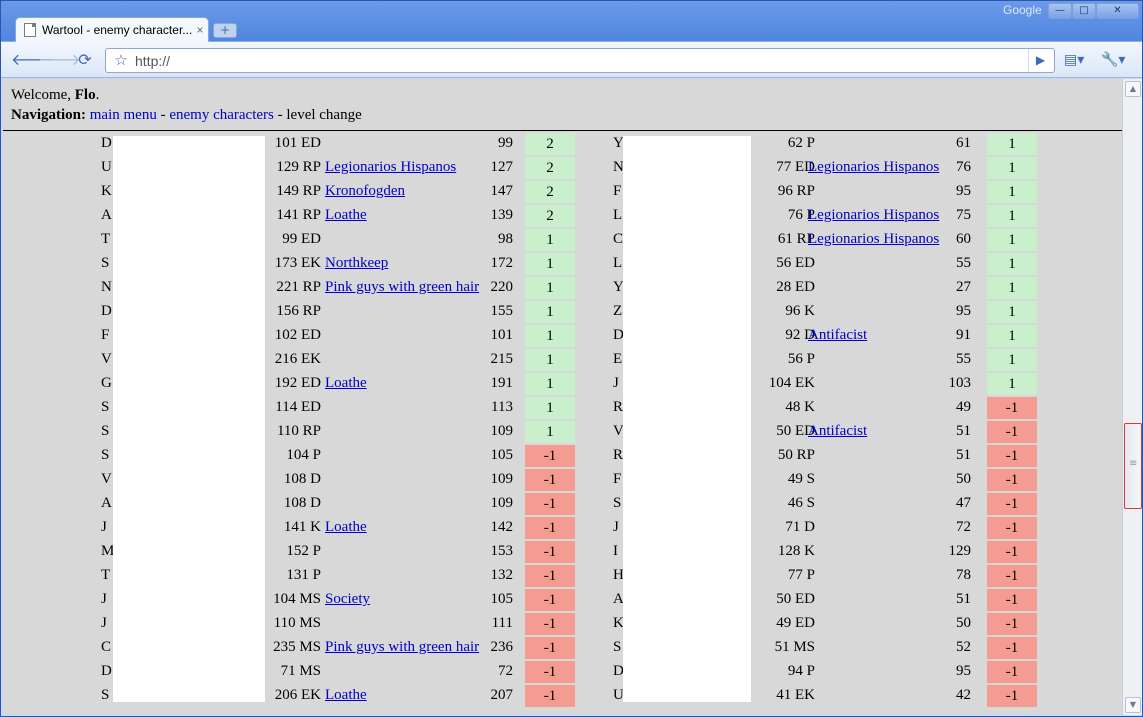 Image resolution: width=1143 pixels, height=717 pixels. What do you see at coordinates (800, 335) in the screenshot?
I see `old-level: 92 D` at bounding box center [800, 335].